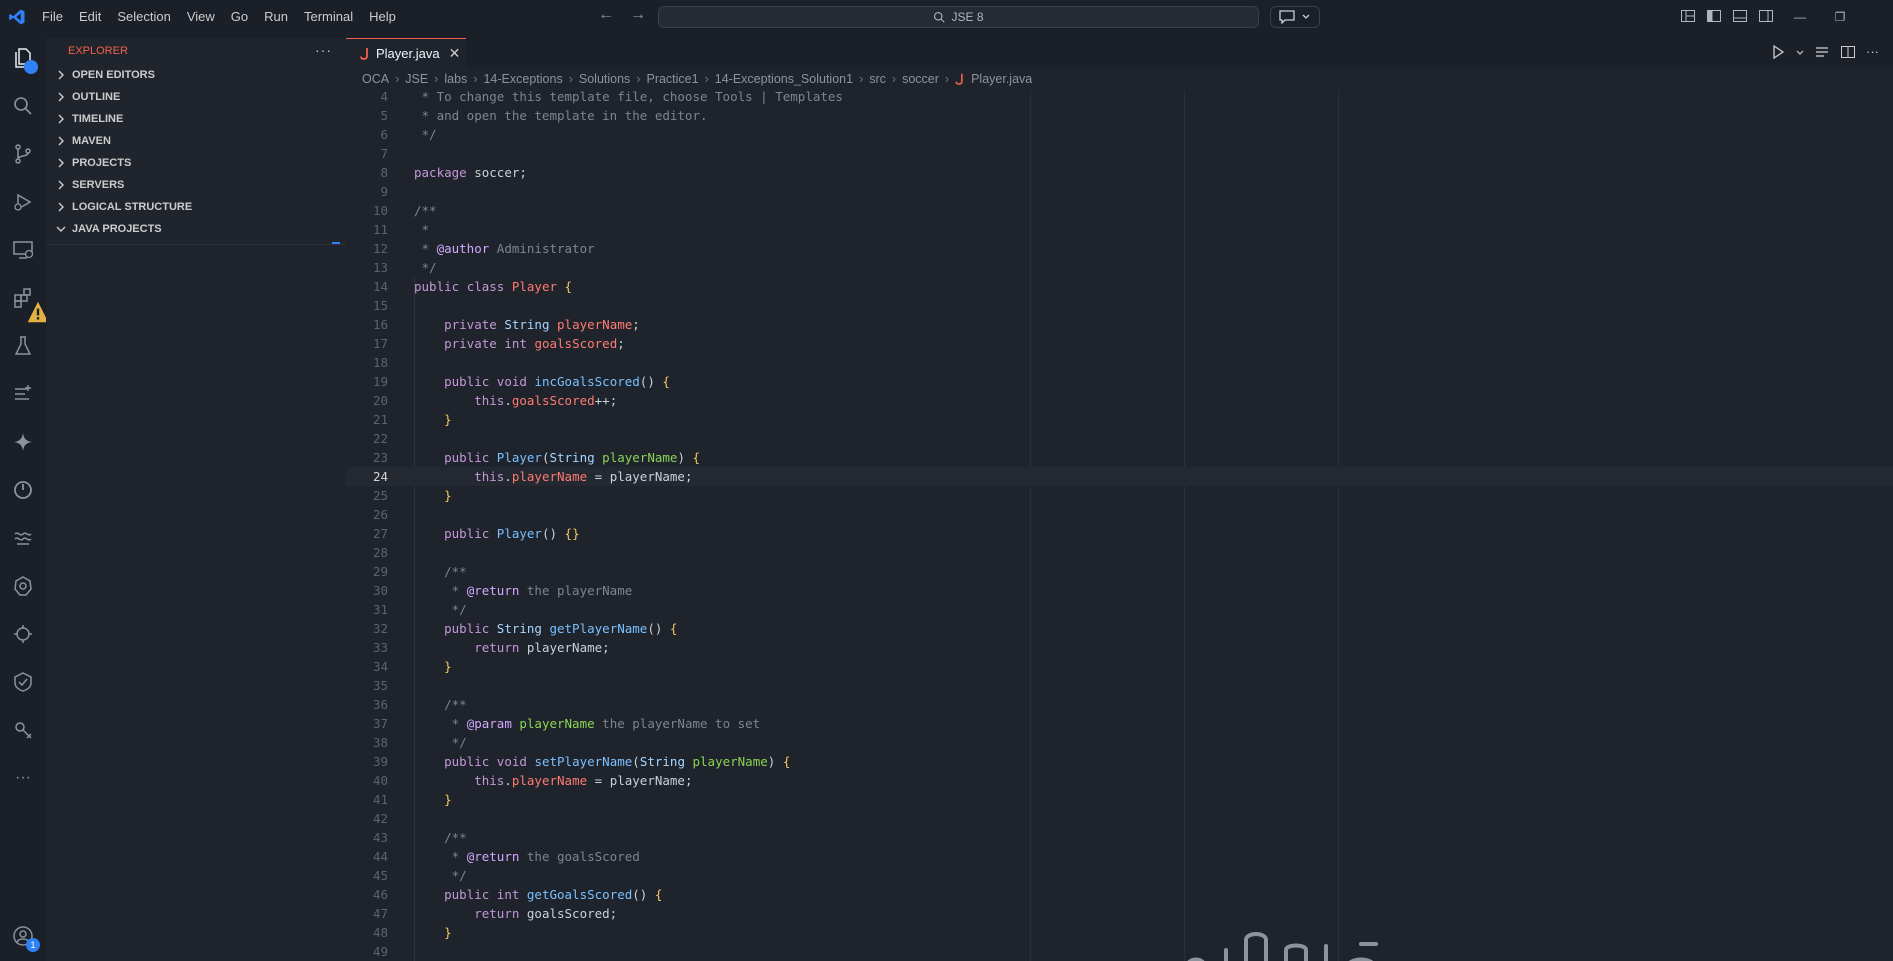 Image resolution: width=1893 pixels, height=961 pixels. What do you see at coordinates (24, 300) in the screenshot?
I see `extensions-icon` at bounding box center [24, 300].